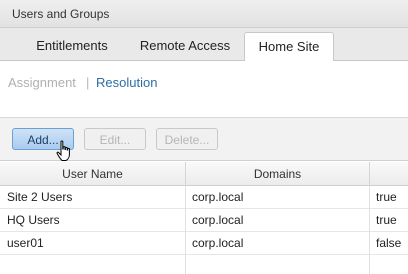 The height and width of the screenshot is (274, 408). I want to click on window-titlebar: Users and Groups, so click(204, 14).